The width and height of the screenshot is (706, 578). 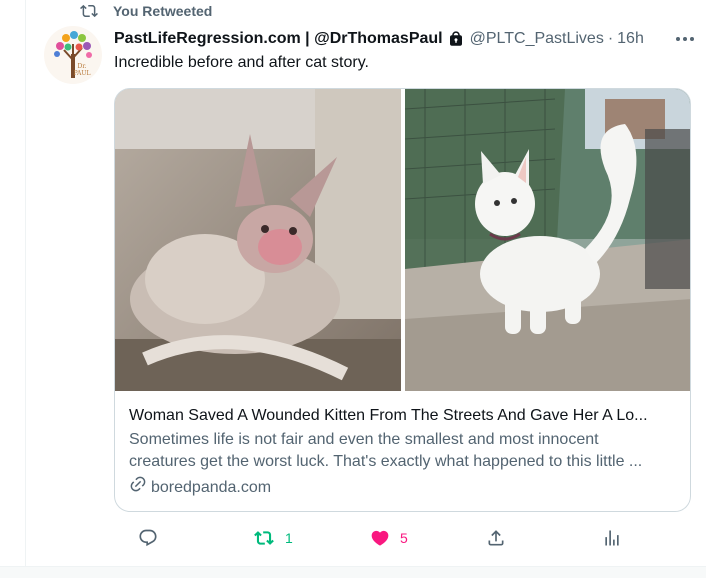 What do you see at coordinates (537, 39) in the screenshot?
I see `author-handle: @PLTC_PastLives` at bounding box center [537, 39].